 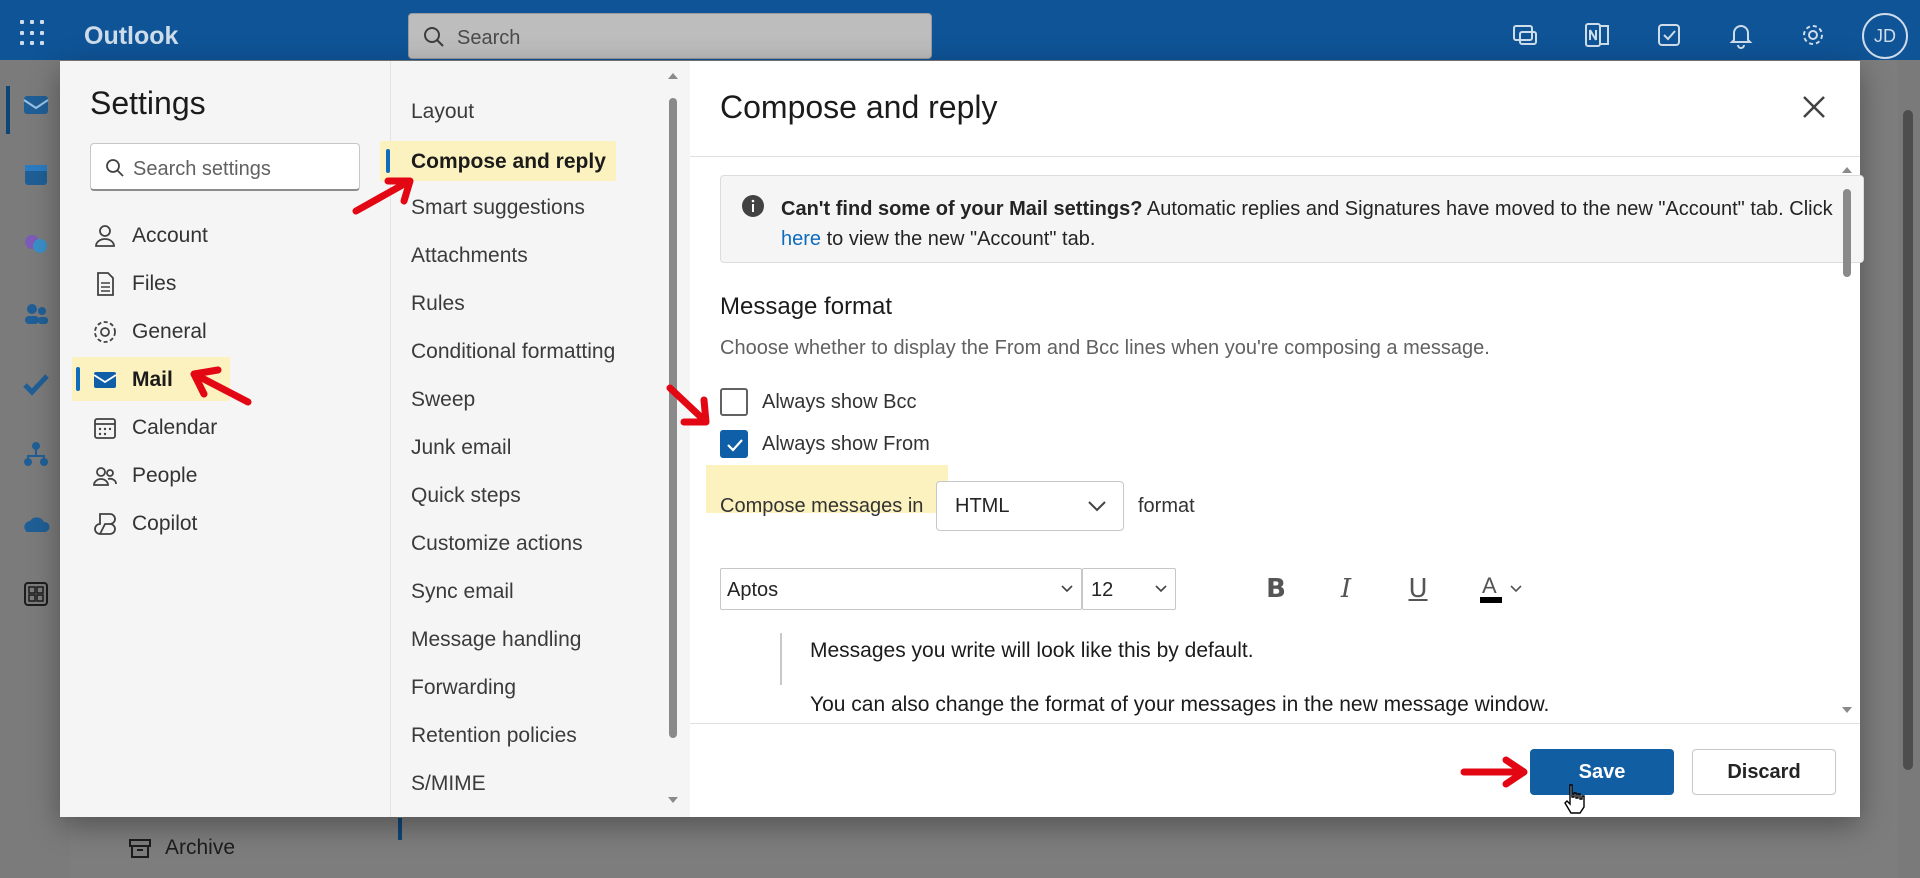 What do you see at coordinates (1908, 440) in the screenshot?
I see `page-scrollbar-thumb` at bounding box center [1908, 440].